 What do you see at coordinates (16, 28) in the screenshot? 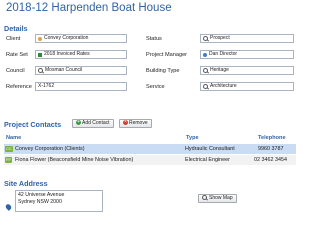
I see `details-heading: Details` at bounding box center [16, 28].